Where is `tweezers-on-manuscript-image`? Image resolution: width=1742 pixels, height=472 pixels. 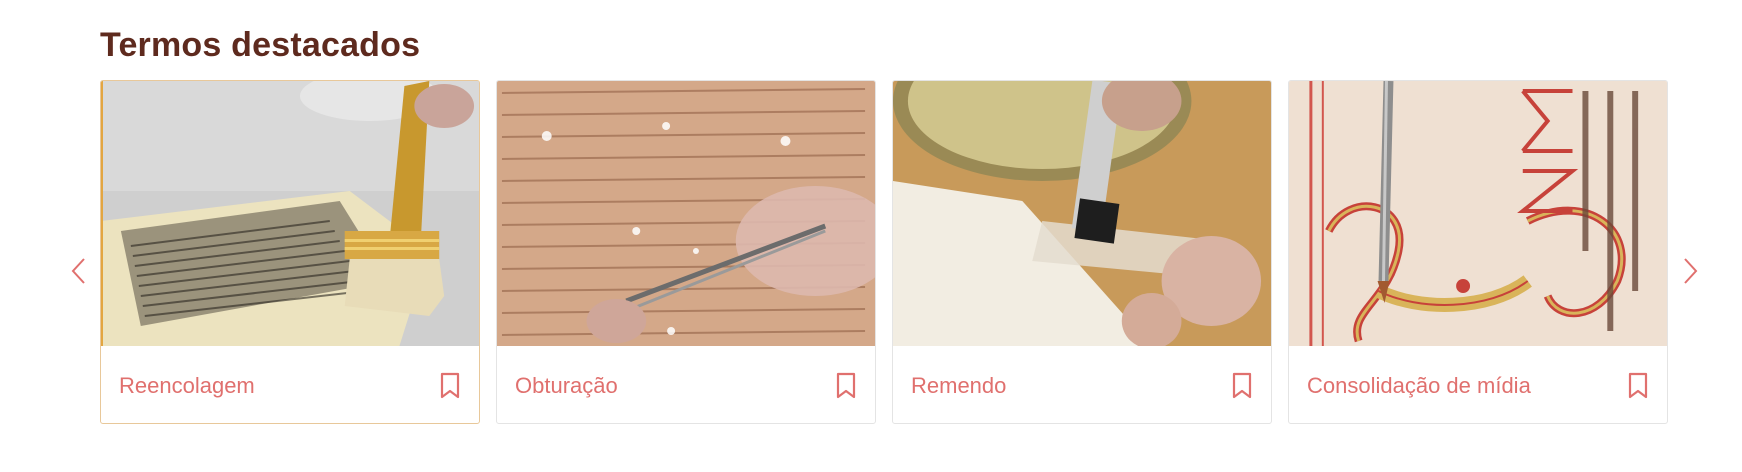
tweezers-on-manuscript-image is located at coordinates (686, 213).